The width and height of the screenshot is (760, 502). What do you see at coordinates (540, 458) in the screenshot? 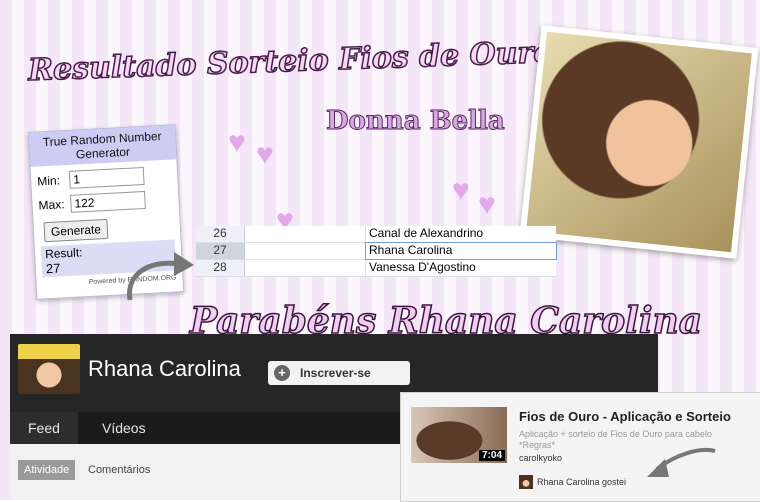
I see `video-author: carolkyoko` at bounding box center [540, 458].